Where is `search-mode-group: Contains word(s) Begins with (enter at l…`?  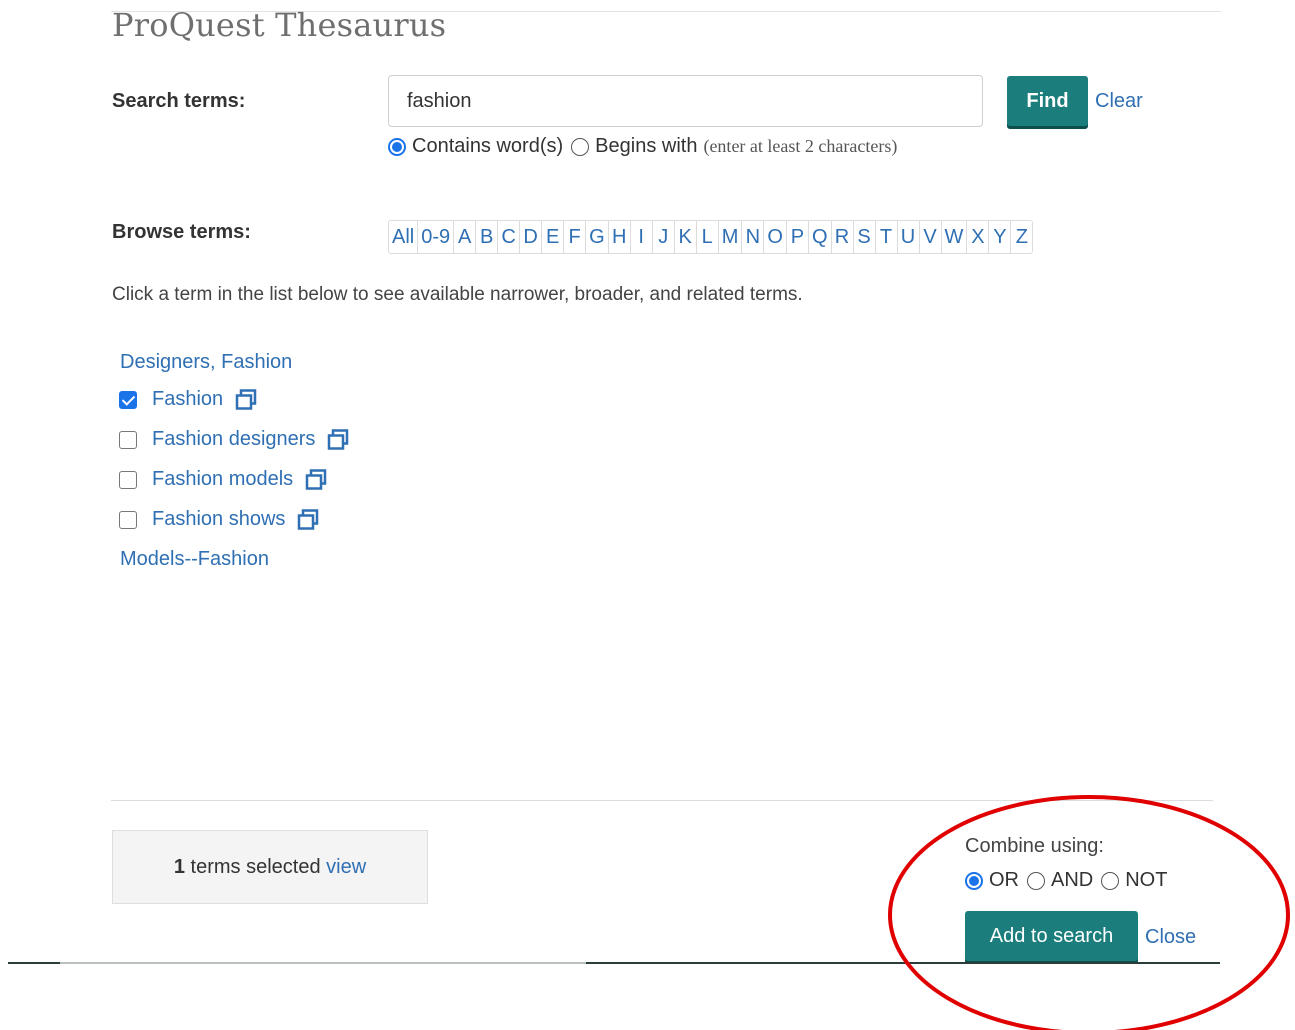 search-mode-group: Contains word(s) Begins with (enter at l… is located at coordinates (642, 146).